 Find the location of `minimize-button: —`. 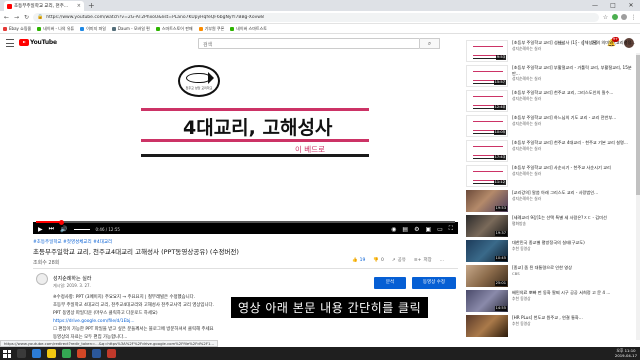

minimize-button: — is located at coordinates (595, 5).